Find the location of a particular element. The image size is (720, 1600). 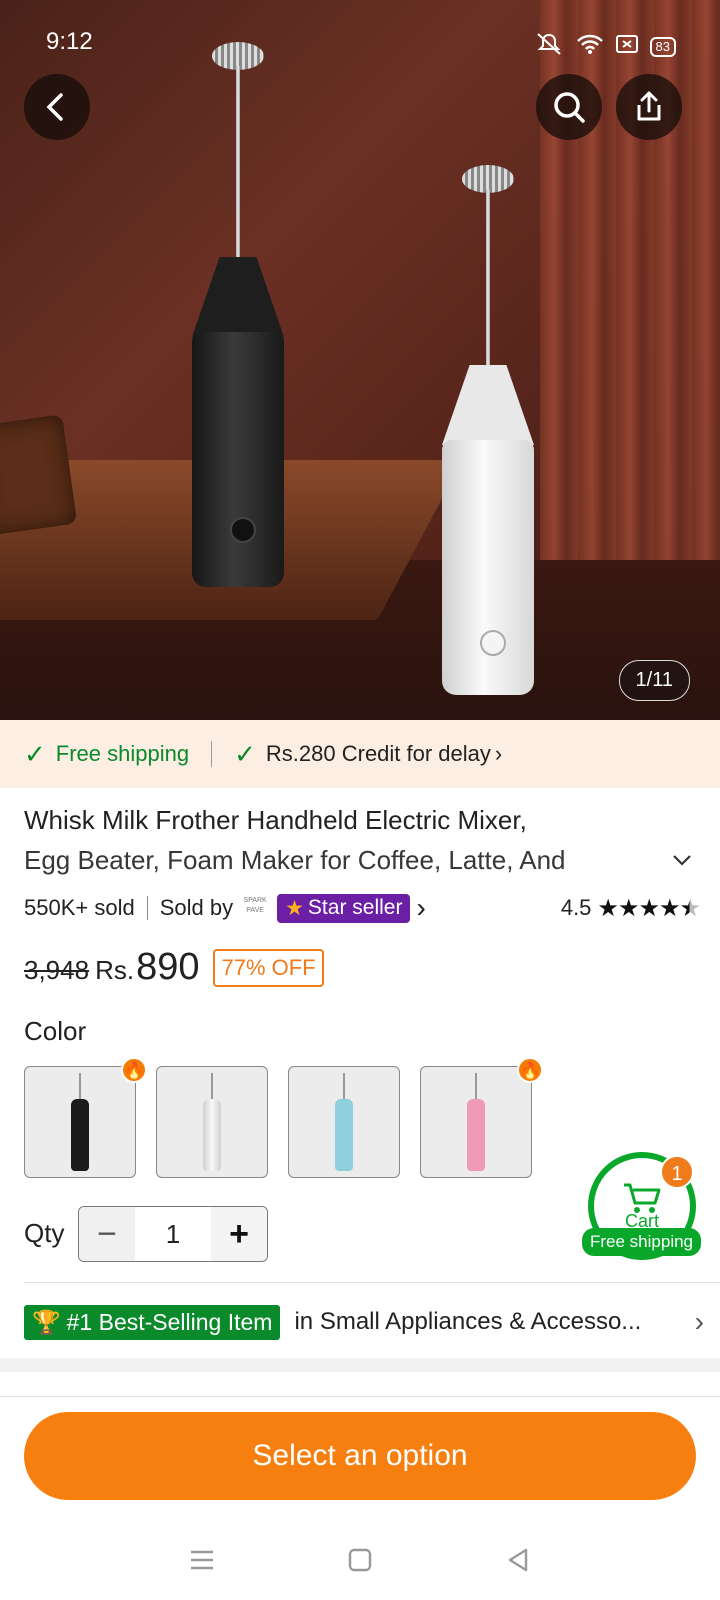

cart-icon is located at coordinates (642, 1198).